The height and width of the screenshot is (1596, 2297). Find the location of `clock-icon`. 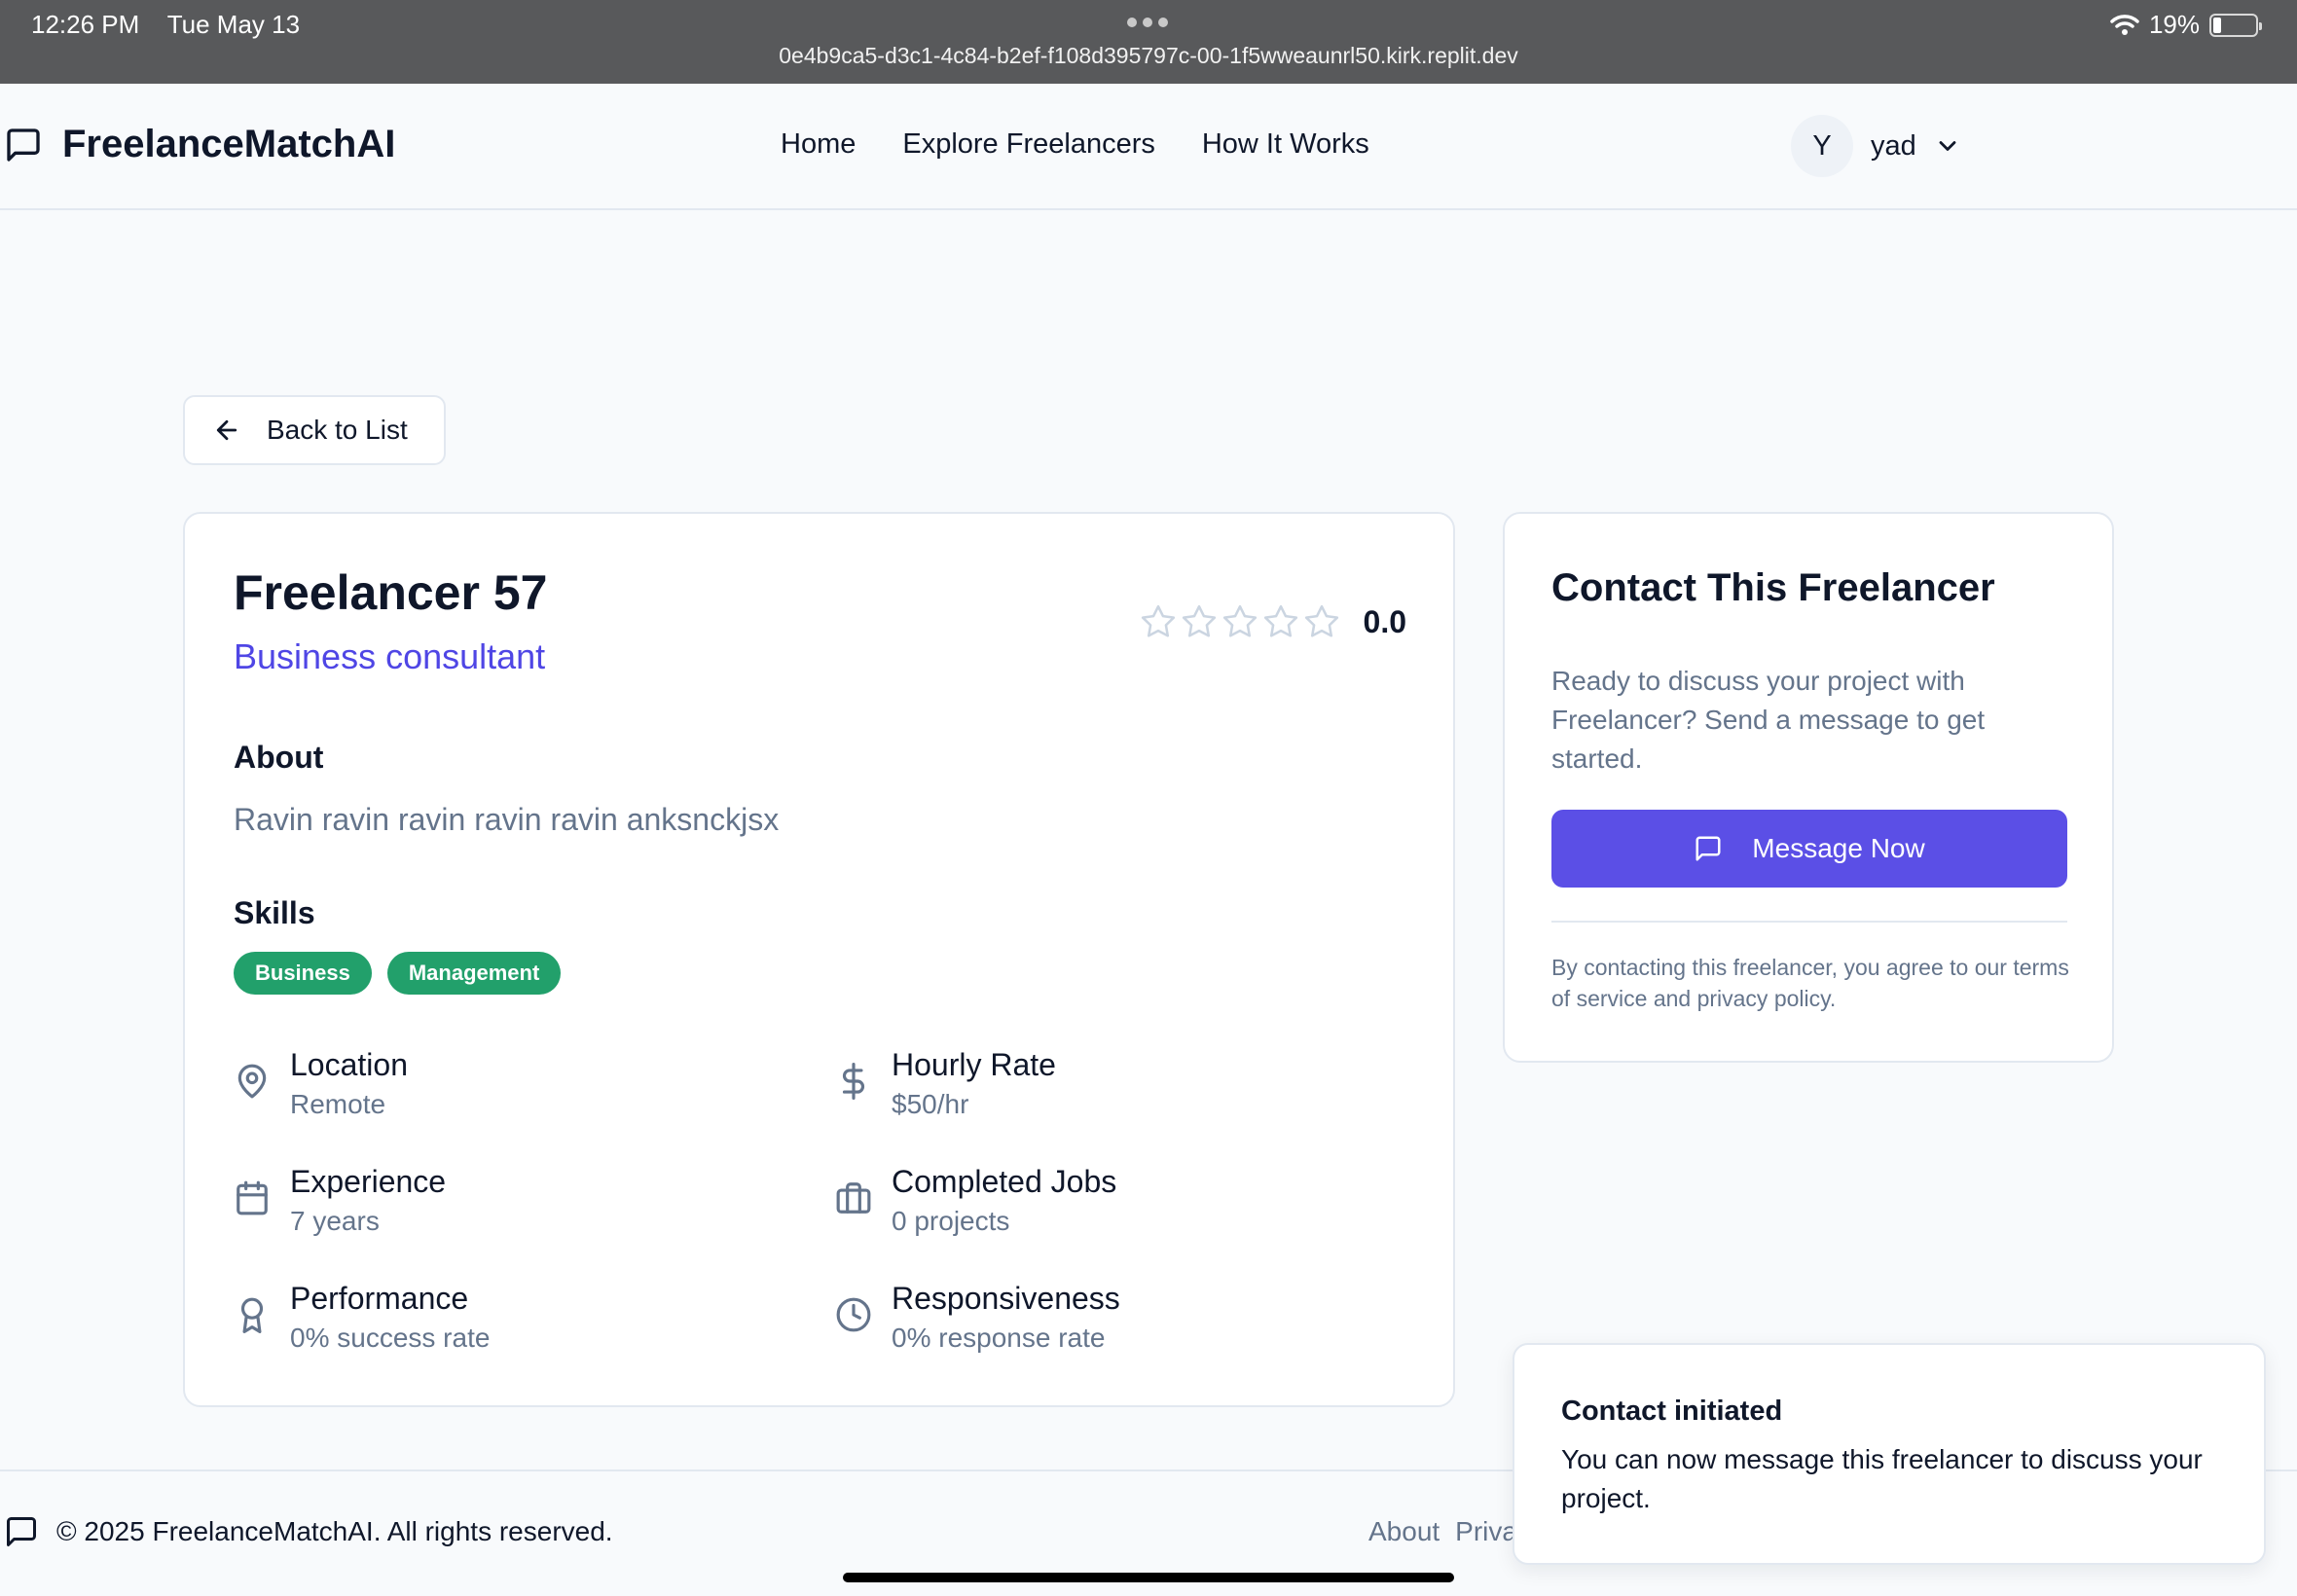

clock-icon is located at coordinates (853, 1315).